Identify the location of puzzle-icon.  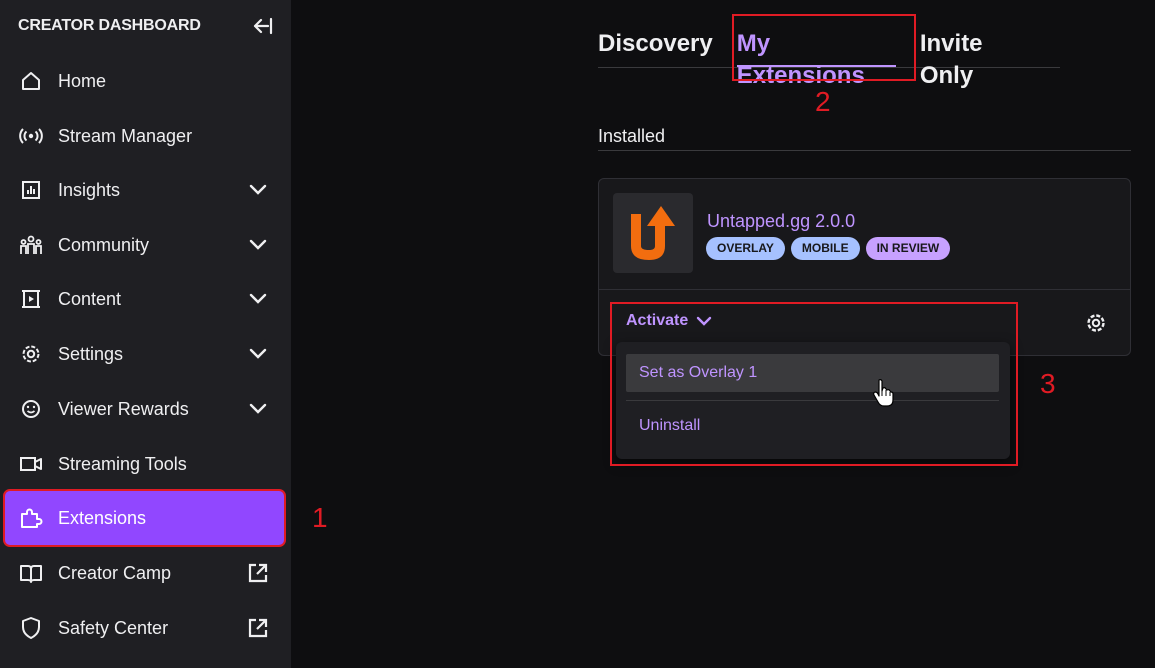
(31, 518).